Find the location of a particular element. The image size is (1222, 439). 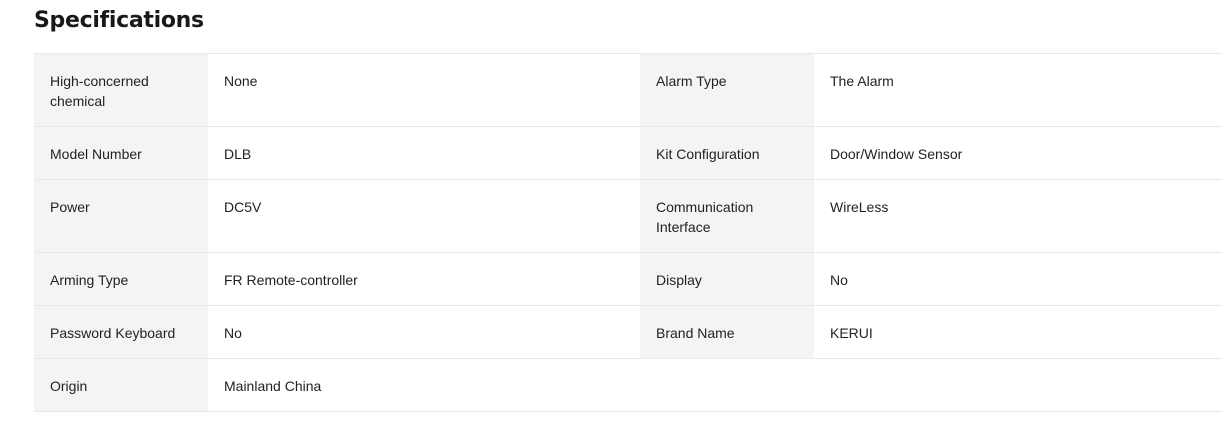

table-row: Origin Mainland China is located at coordinates (628, 385).